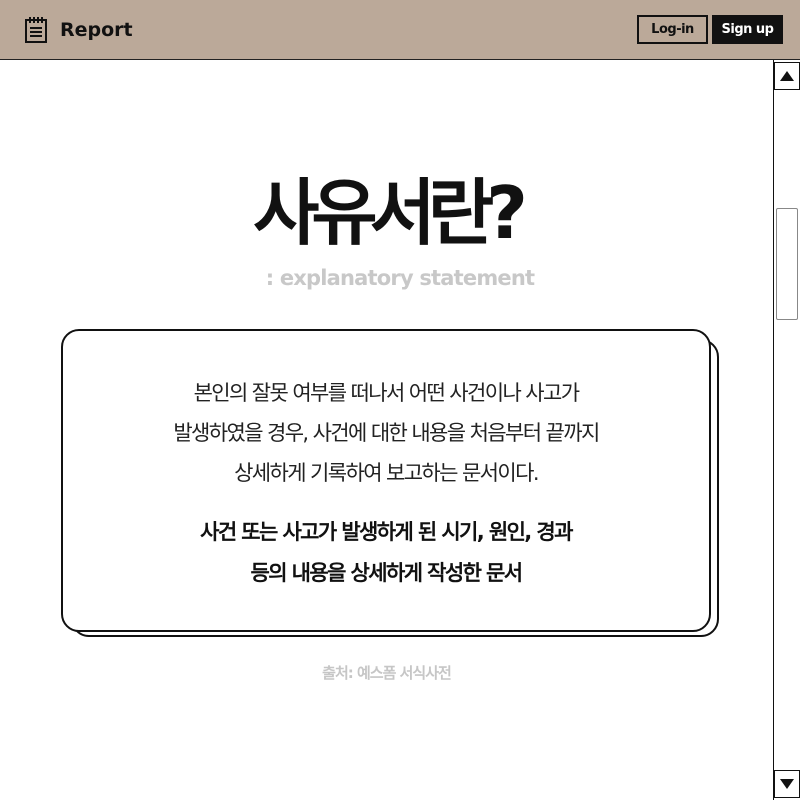 The height and width of the screenshot is (800, 800). Describe the element at coordinates (36, 30) in the screenshot. I see `notepad-icon` at that location.